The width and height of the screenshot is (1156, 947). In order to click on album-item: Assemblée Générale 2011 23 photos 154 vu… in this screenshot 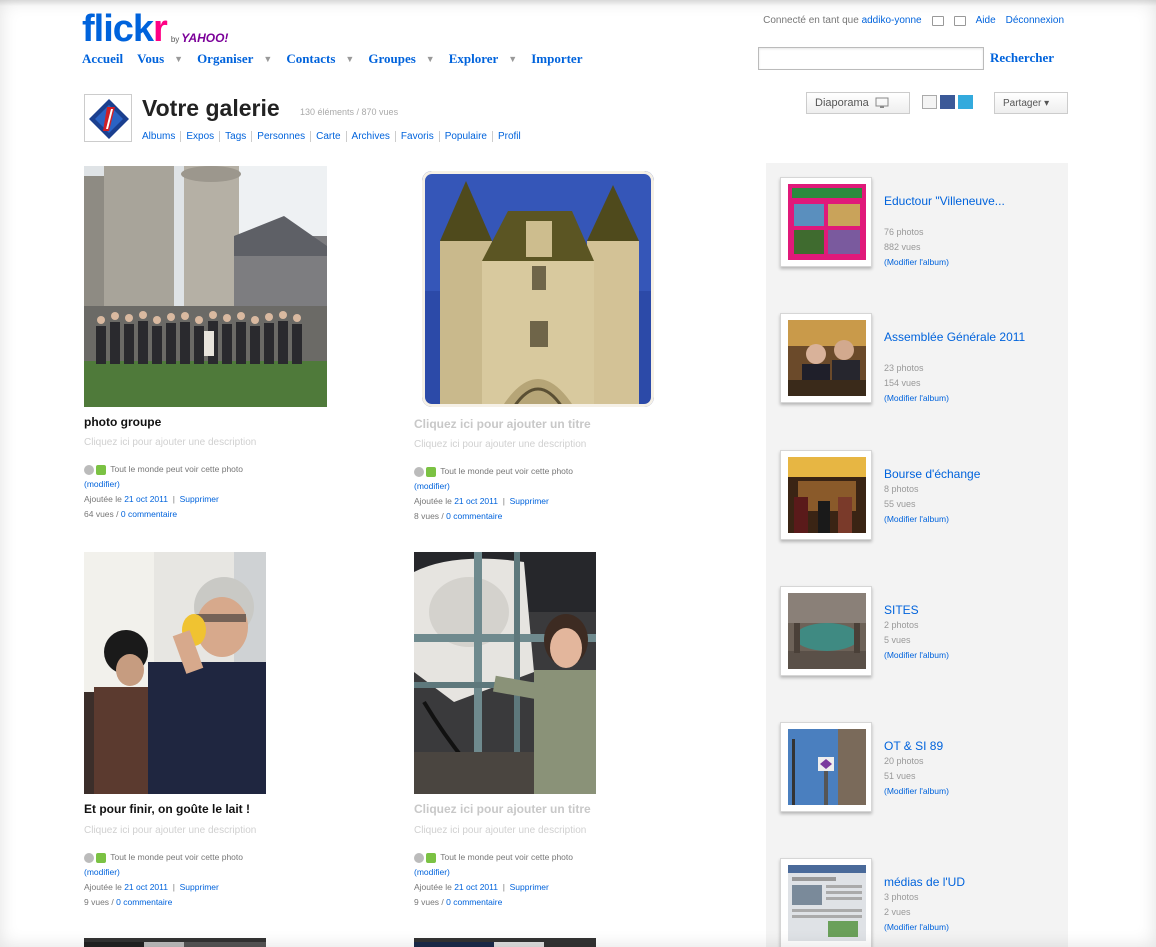, I will do `click(920, 368)`.